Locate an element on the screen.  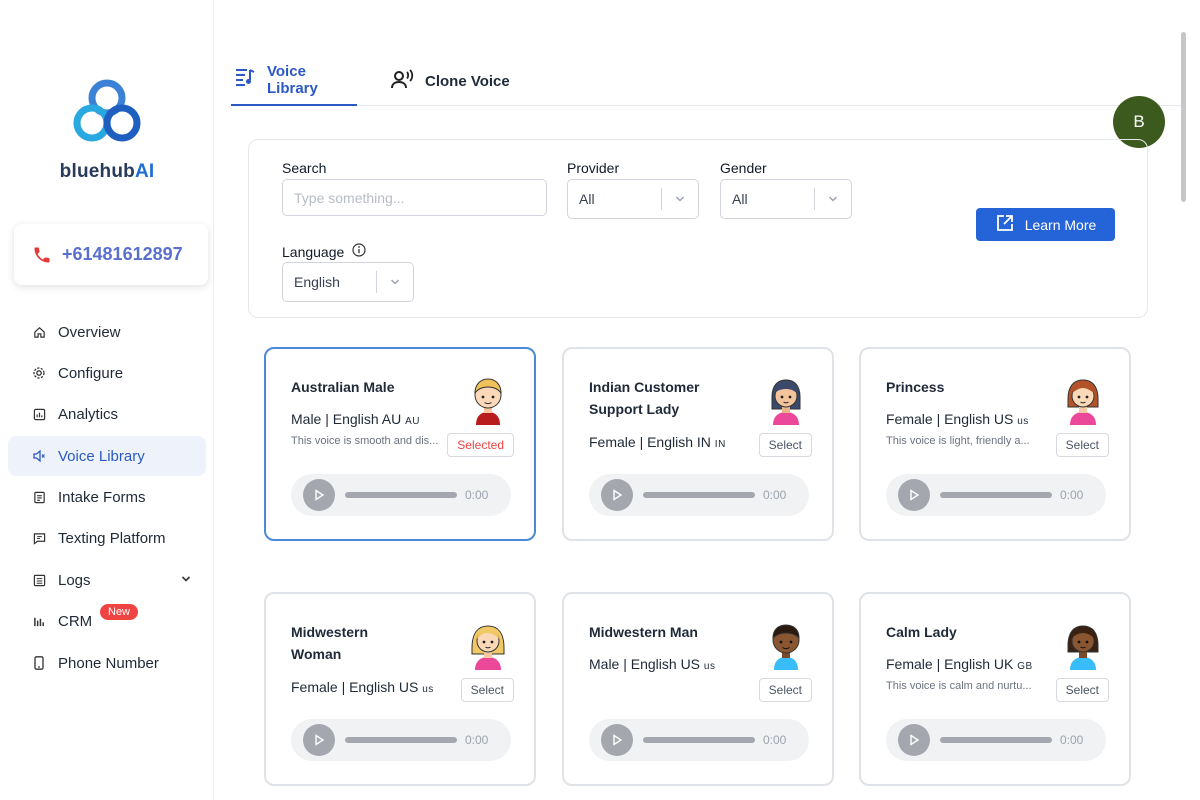
sidebar-item-label: Configure is located at coordinates (91, 373).